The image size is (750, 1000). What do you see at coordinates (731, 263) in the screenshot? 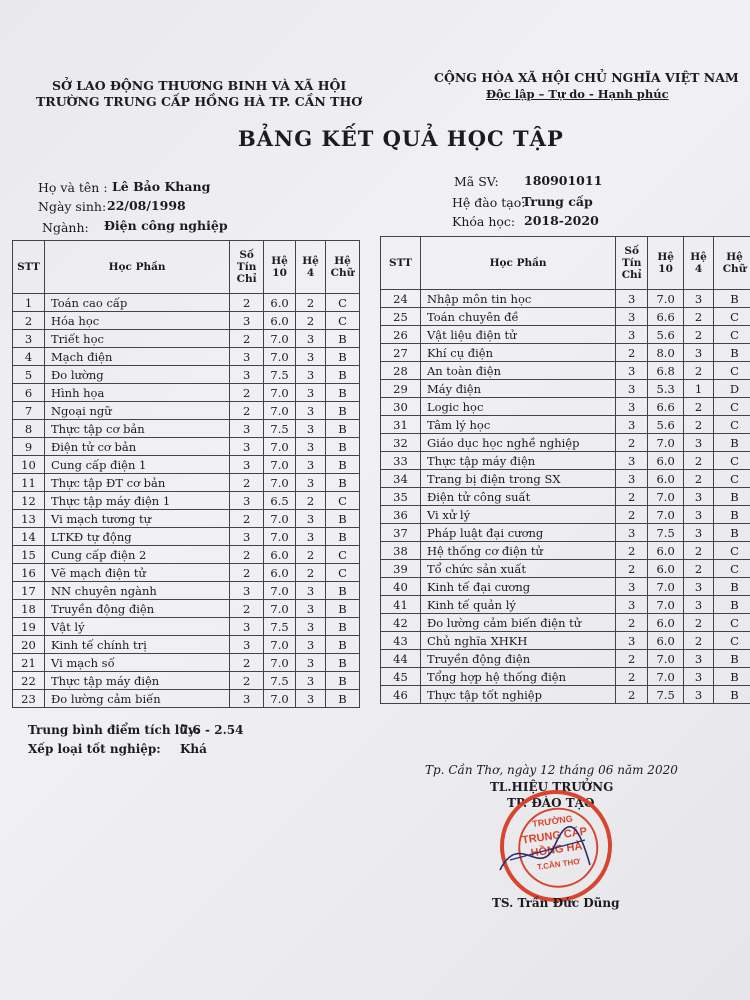
I see `header-letter: Hệ Chữ` at bounding box center [731, 263].